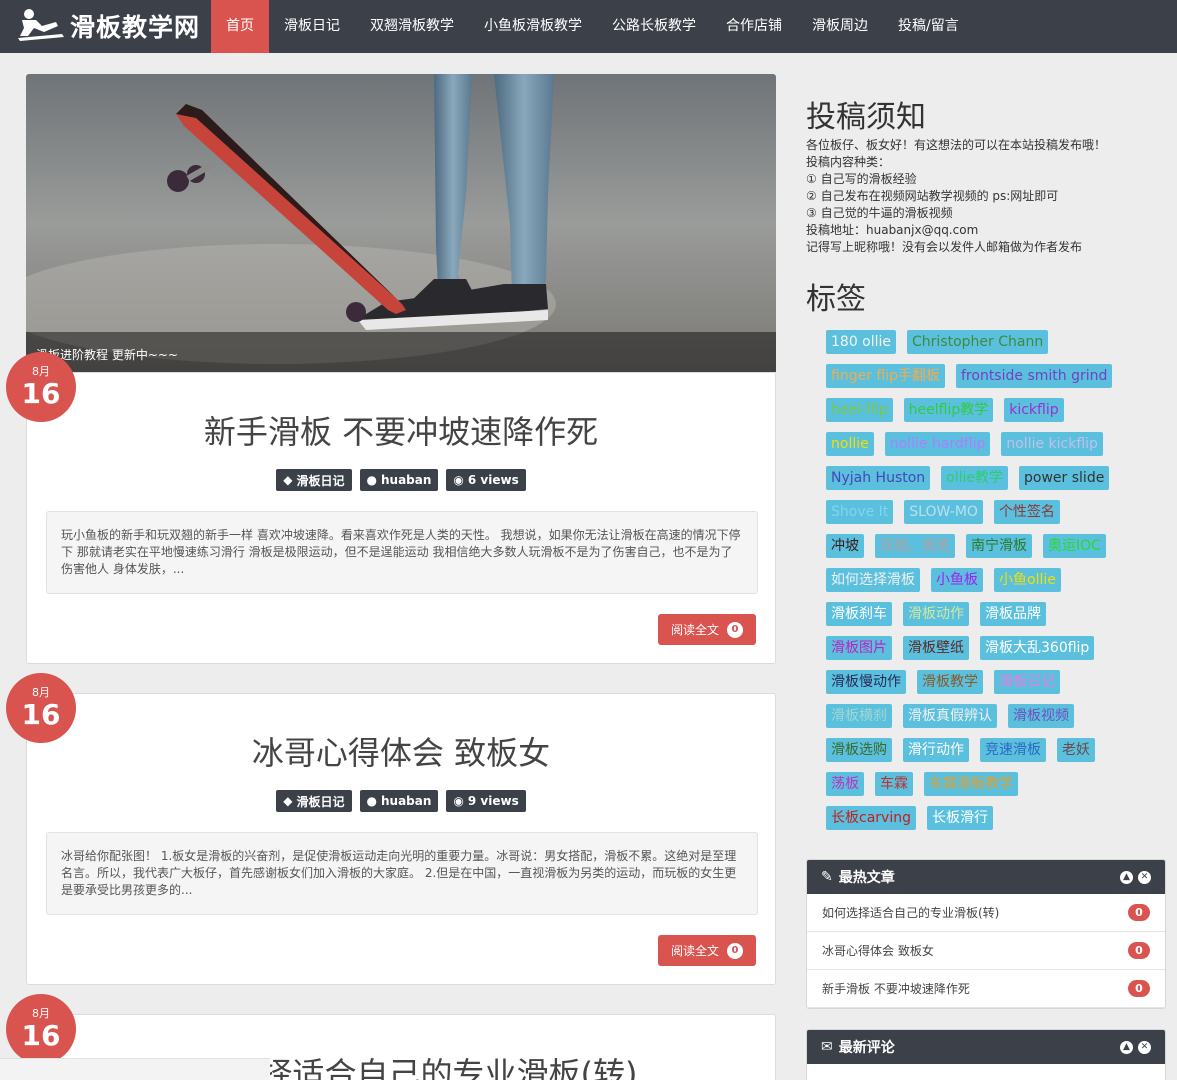 The width and height of the screenshot is (1177, 1080). I want to click on comments-icon: ✉, so click(827, 1047).